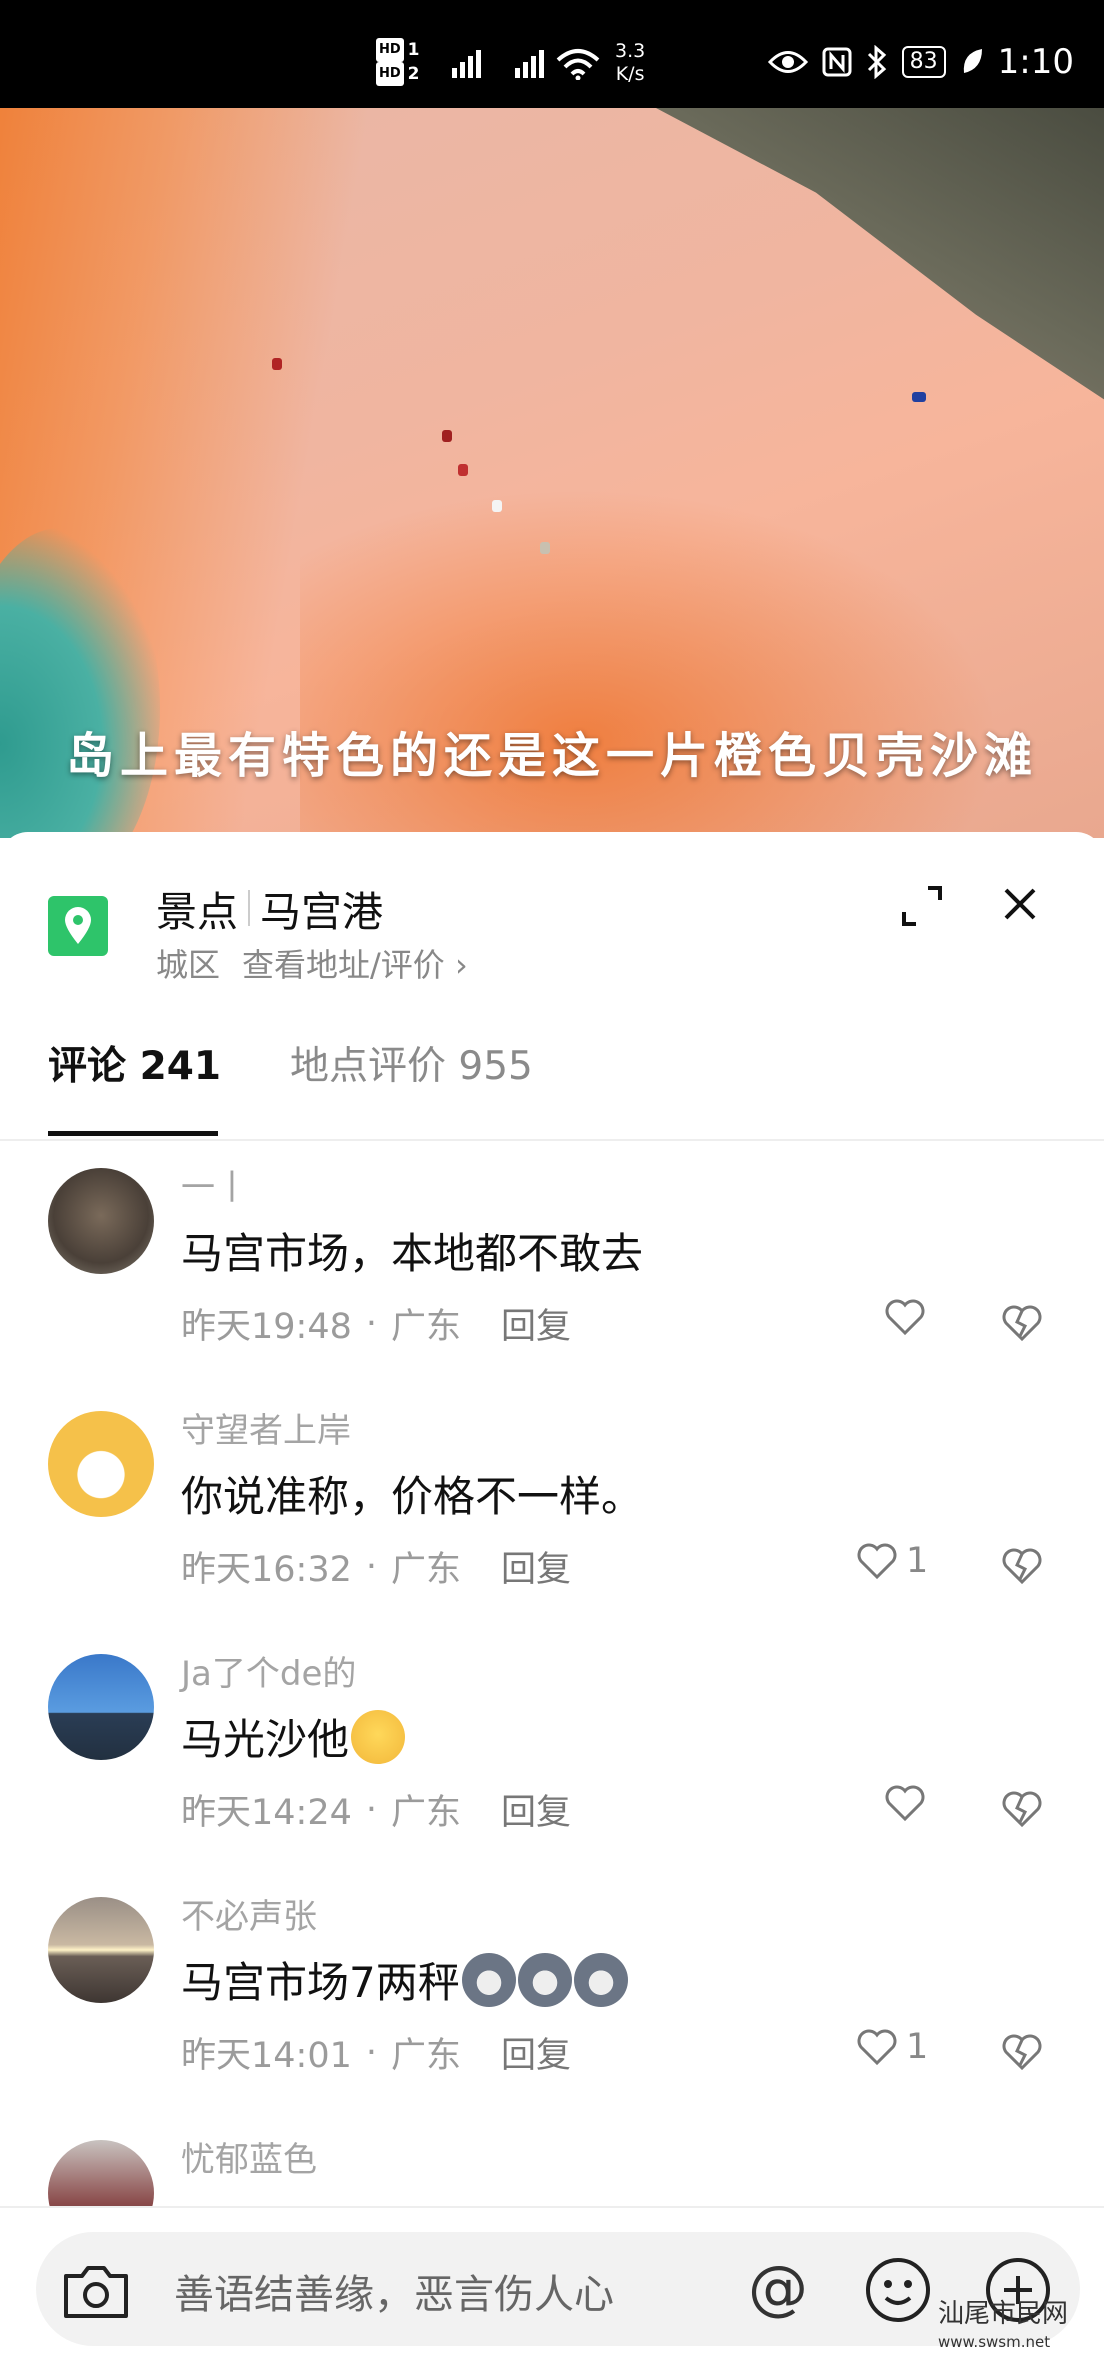 The height and width of the screenshot is (2378, 1104). Describe the element at coordinates (778, 2288) in the screenshot. I see `at-mention-icon: @` at that location.